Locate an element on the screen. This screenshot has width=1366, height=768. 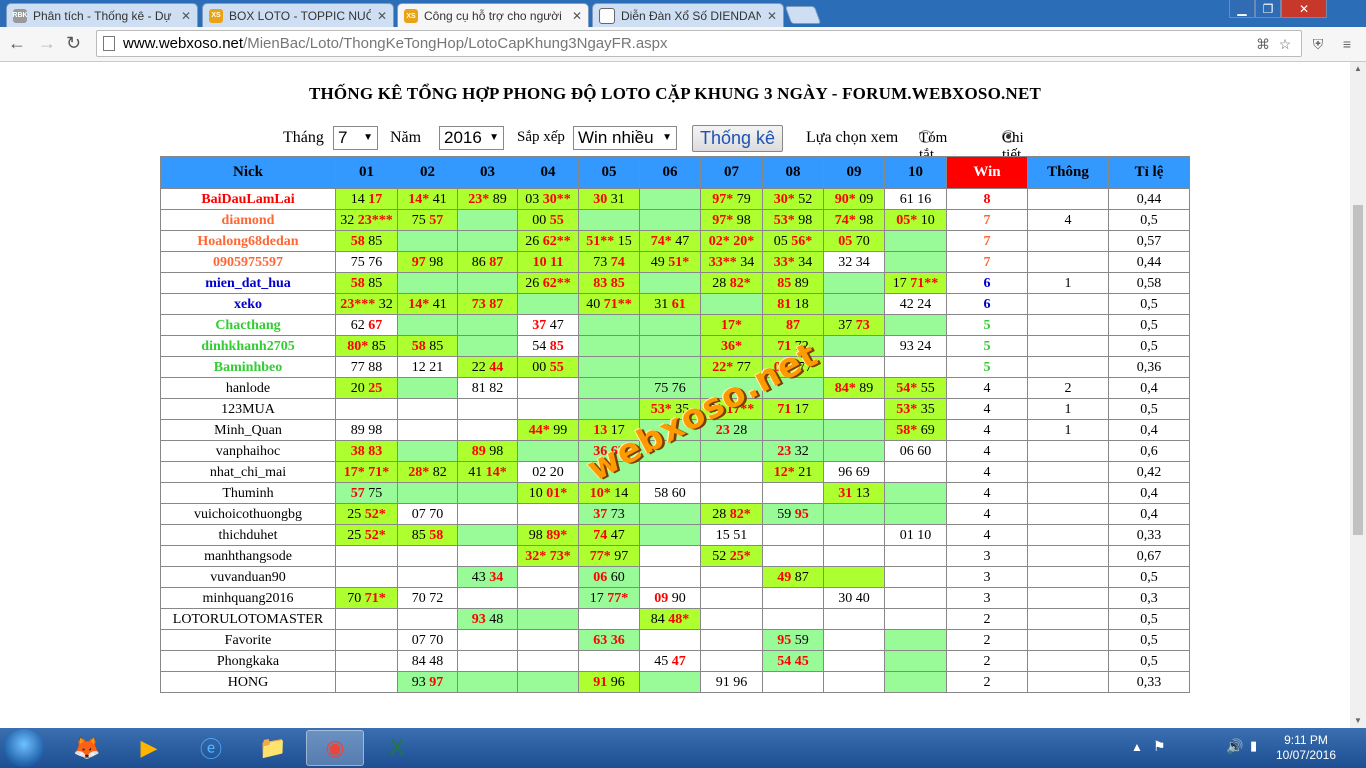
menu-icon: ≡ is located at coordinates (1347, 44).